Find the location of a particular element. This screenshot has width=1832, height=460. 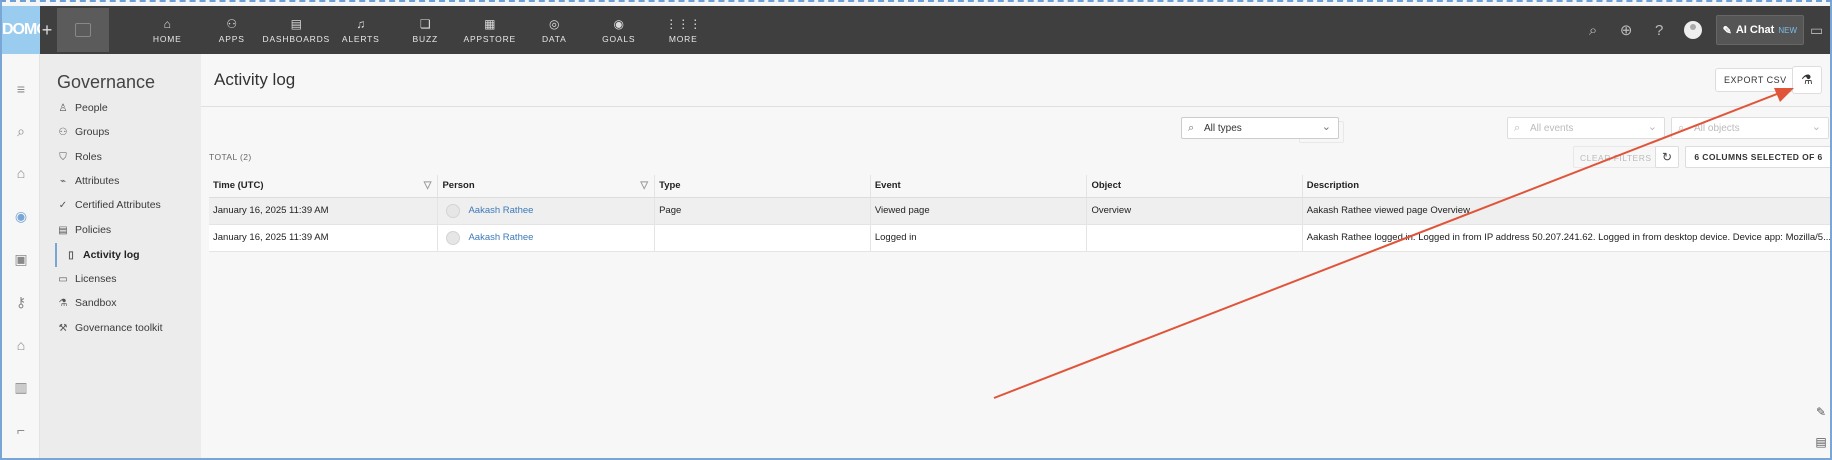

ai-chat-button: ✎ AI Chat NEW is located at coordinates (1759, 30).